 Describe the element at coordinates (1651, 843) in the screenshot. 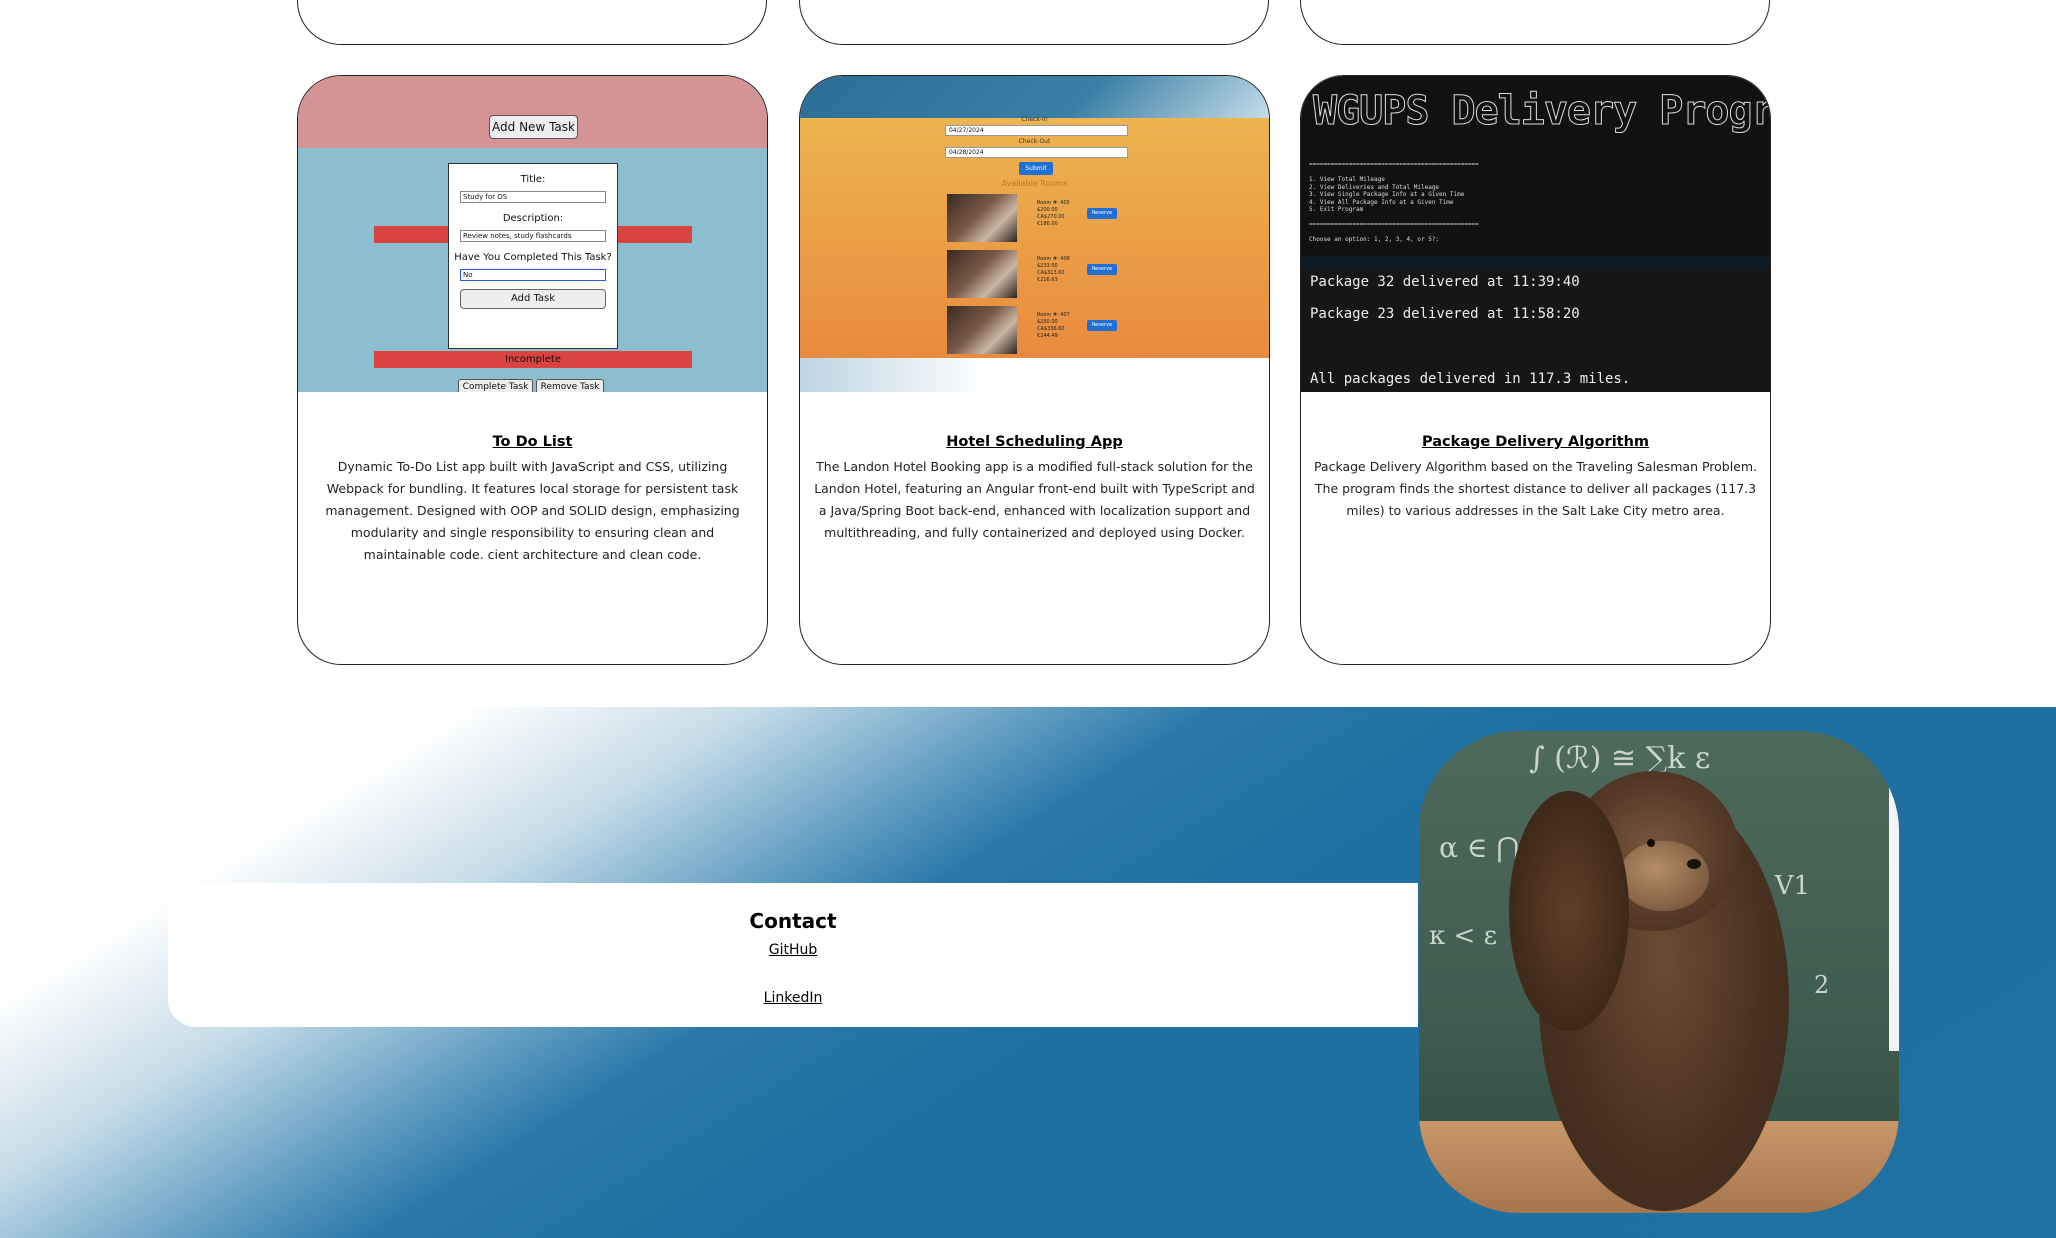

I see `dog-eye` at that location.